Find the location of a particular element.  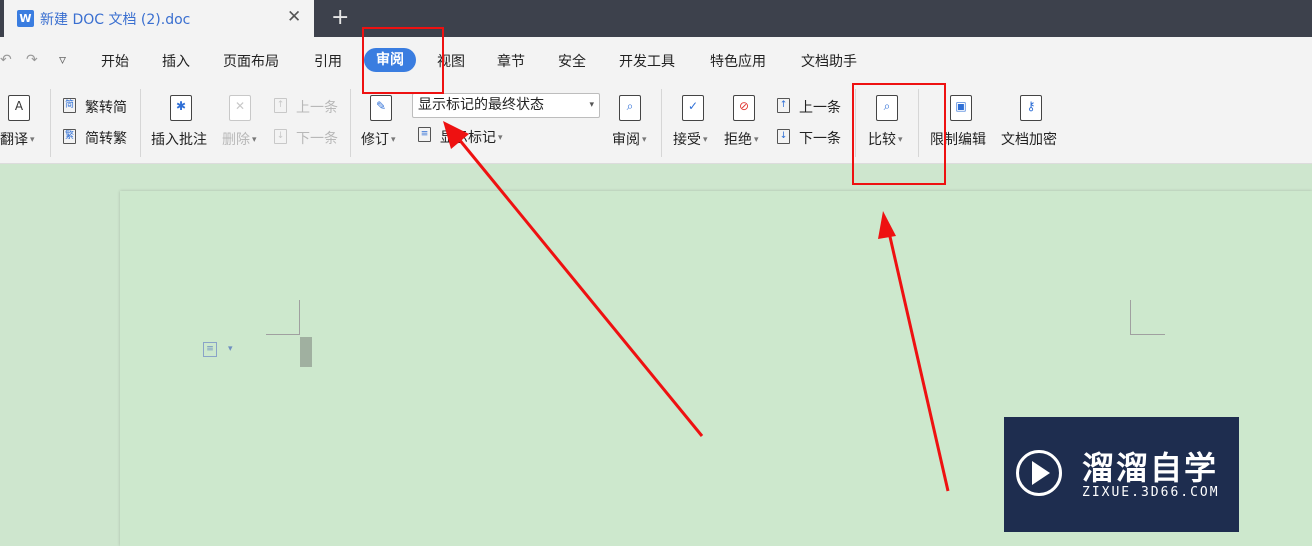

watermark-subtitle: ZIXUE.3D66.COM is located at coordinates (1151, 492).